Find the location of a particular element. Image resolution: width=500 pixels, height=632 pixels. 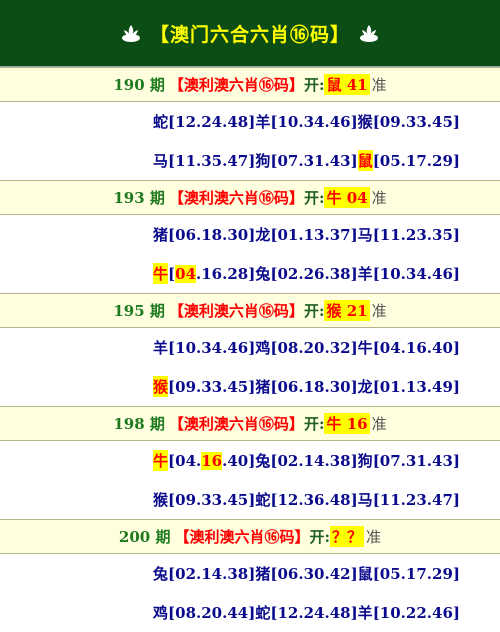

prediction-line: 猴[09. 33. 45] 猪[06. 18. 30] 龙[01. 13. 49] is located at coordinates (306, 386).